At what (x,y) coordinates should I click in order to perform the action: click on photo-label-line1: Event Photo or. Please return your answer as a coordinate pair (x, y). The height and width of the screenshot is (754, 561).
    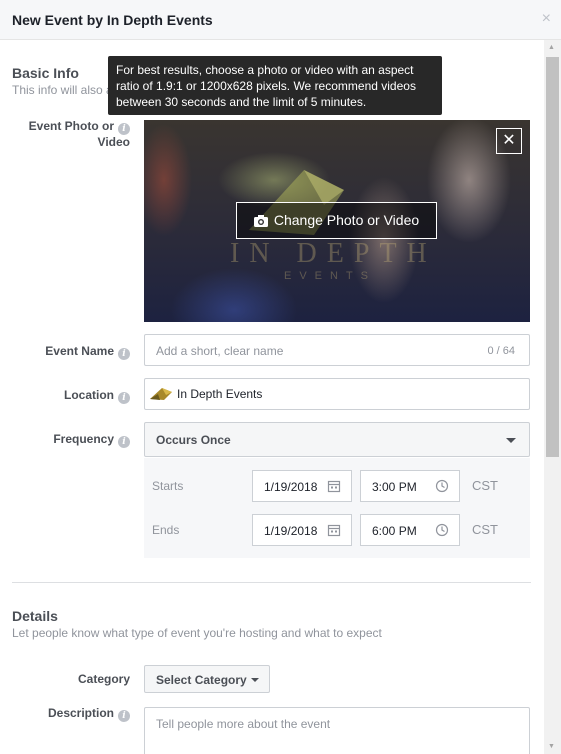
    Looking at the image, I should click on (71, 126).